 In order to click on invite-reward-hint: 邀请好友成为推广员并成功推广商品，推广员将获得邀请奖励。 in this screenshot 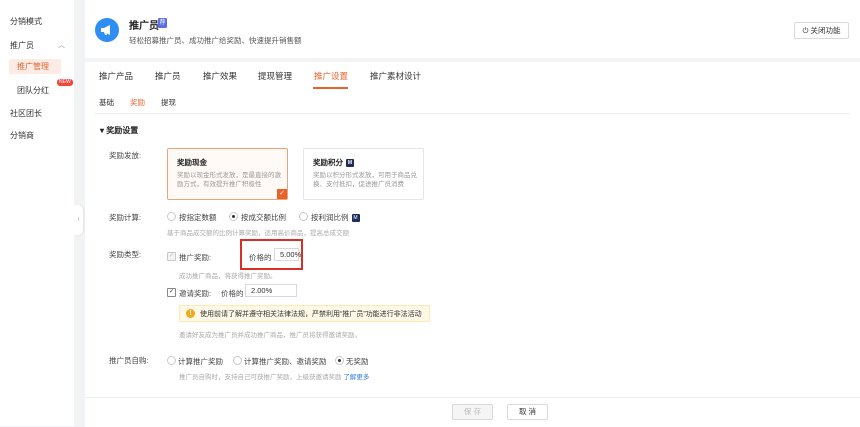, I will do `click(270, 335)`.